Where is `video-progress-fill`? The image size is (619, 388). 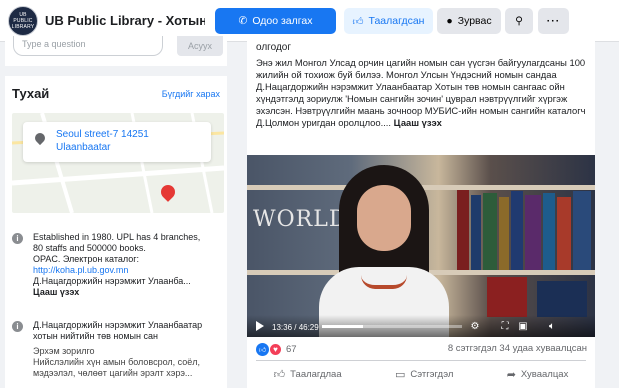
video-progress-fill is located at coordinates (343, 326).